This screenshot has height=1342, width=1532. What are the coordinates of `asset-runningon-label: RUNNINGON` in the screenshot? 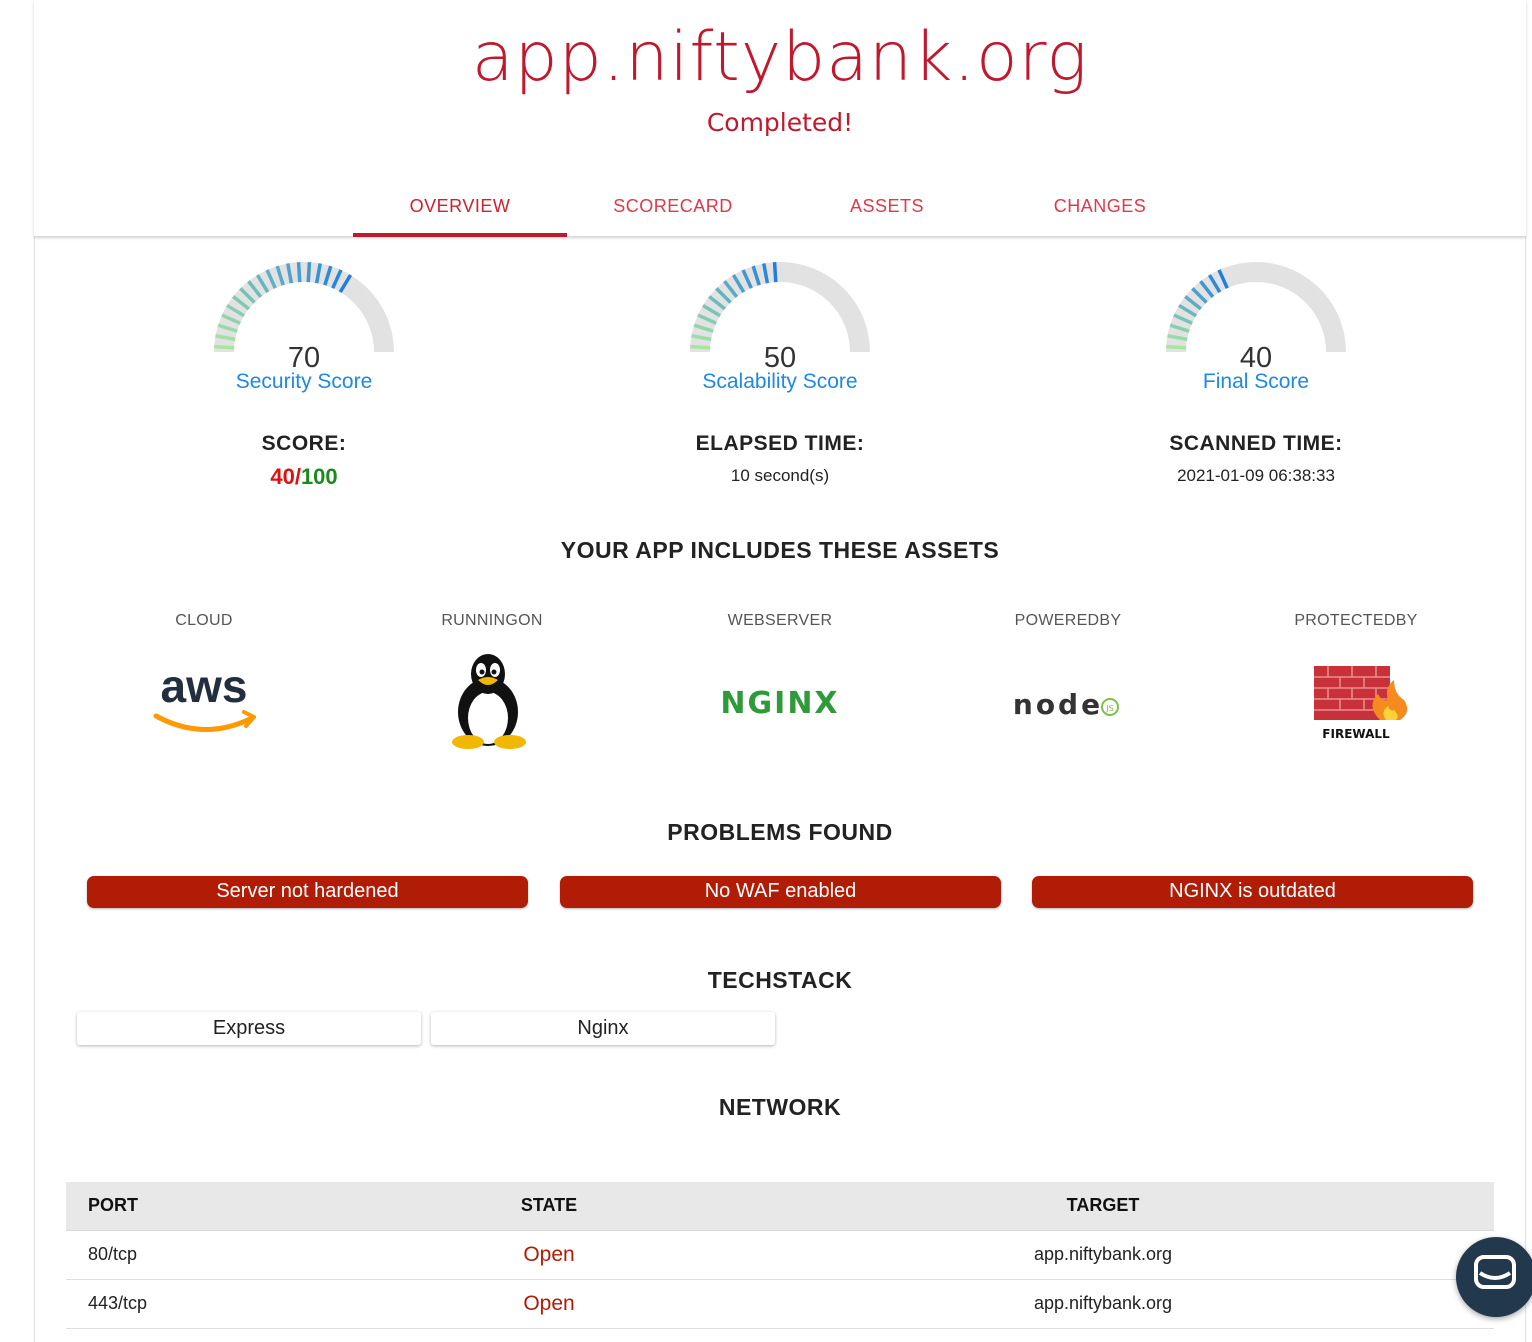 It's located at (492, 620).